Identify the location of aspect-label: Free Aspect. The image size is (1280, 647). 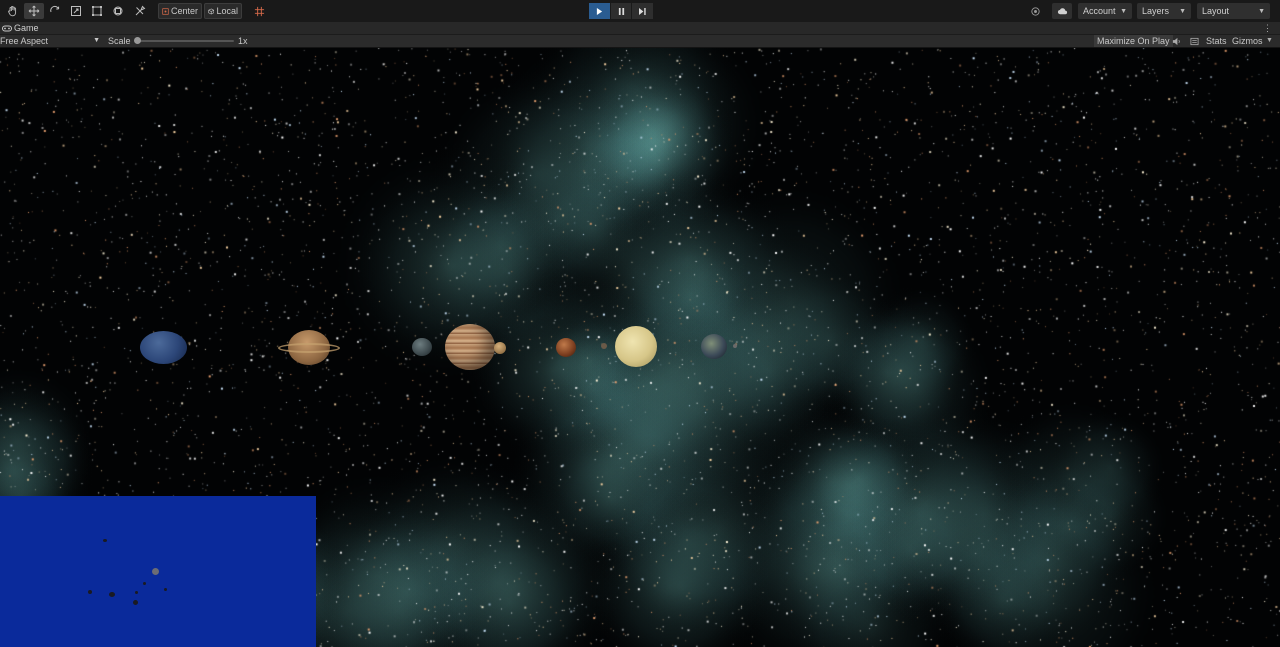
(24, 41).